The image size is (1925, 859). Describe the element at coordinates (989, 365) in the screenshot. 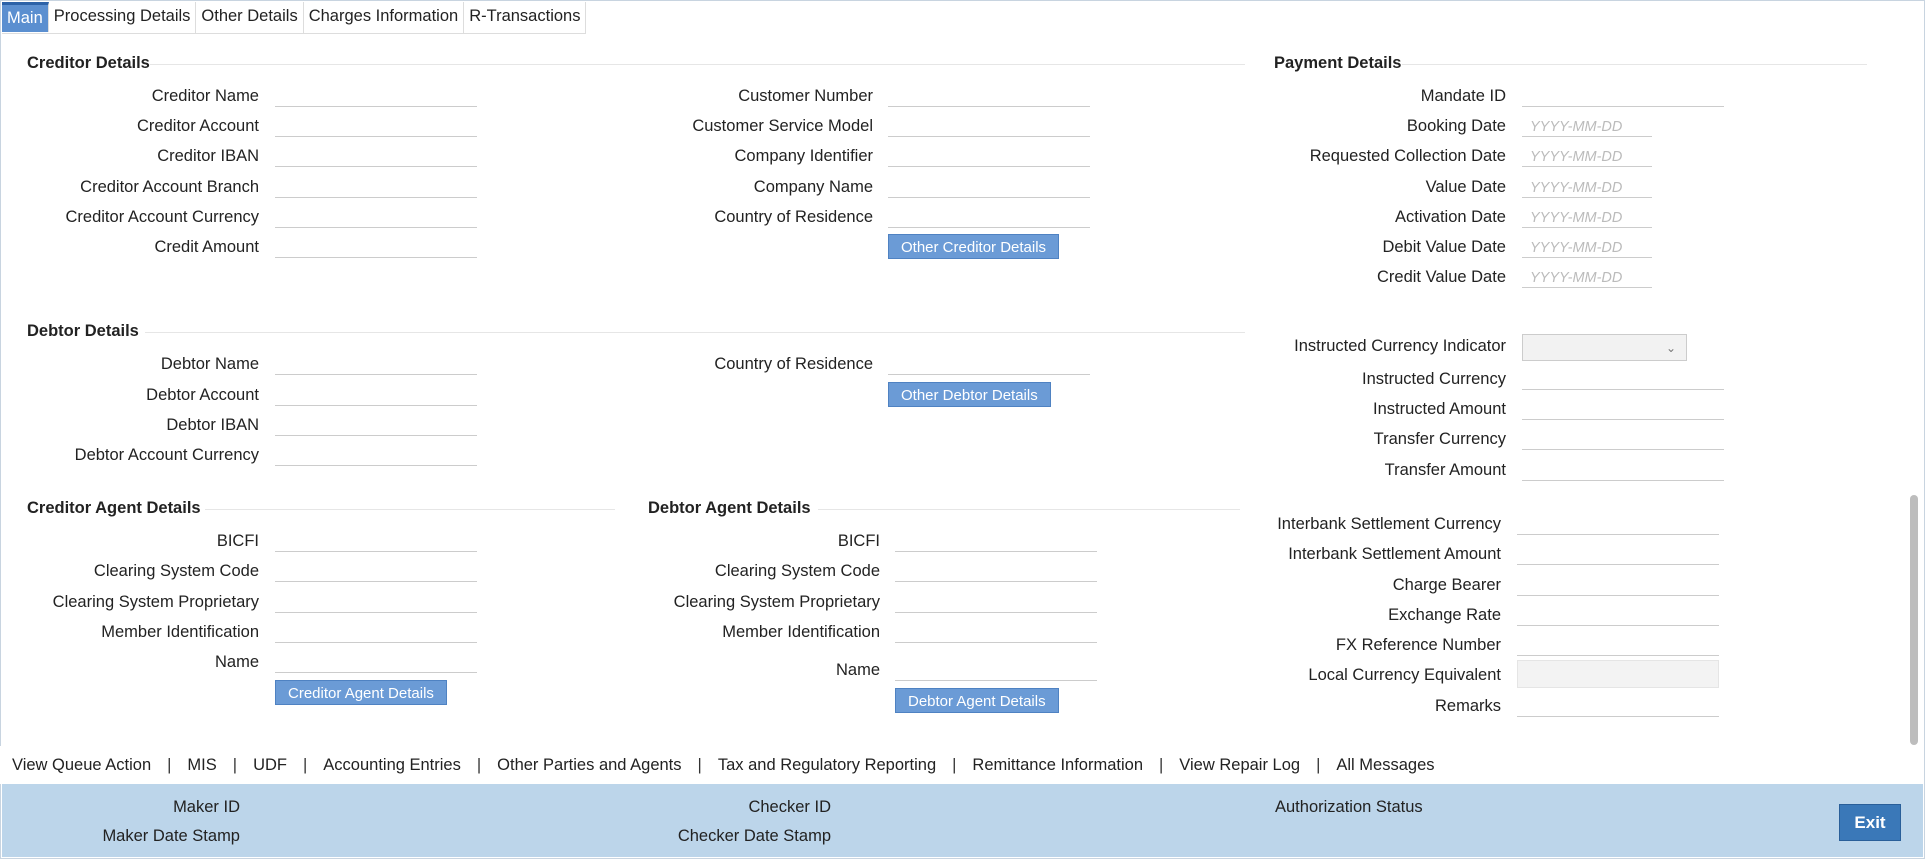

I see `debtor-country-of-residence-field` at that location.